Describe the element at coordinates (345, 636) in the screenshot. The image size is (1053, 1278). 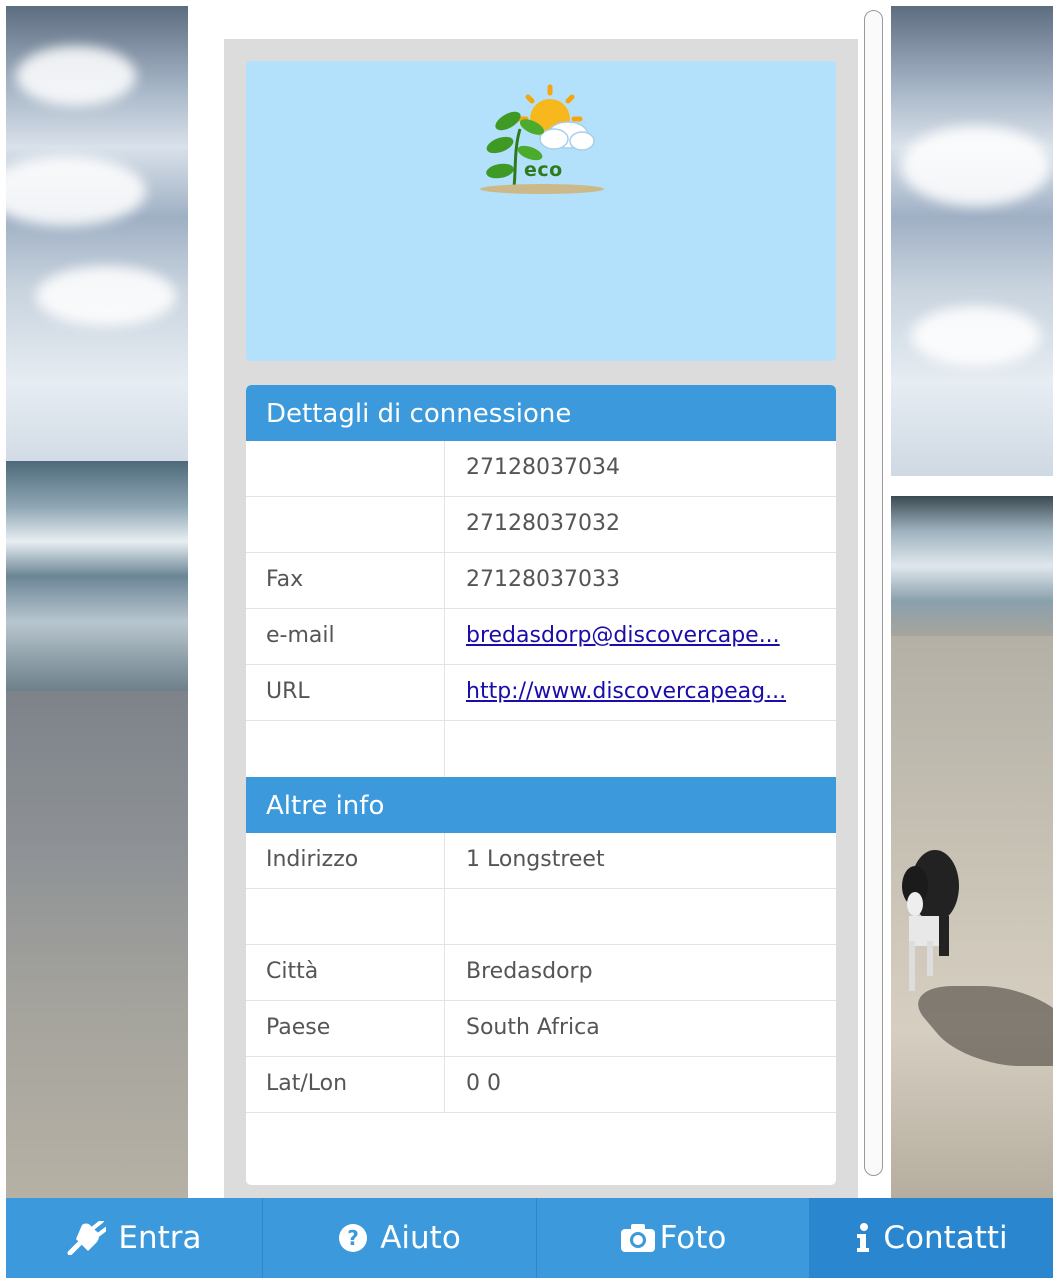
I see `email-label: e-mail` at that location.